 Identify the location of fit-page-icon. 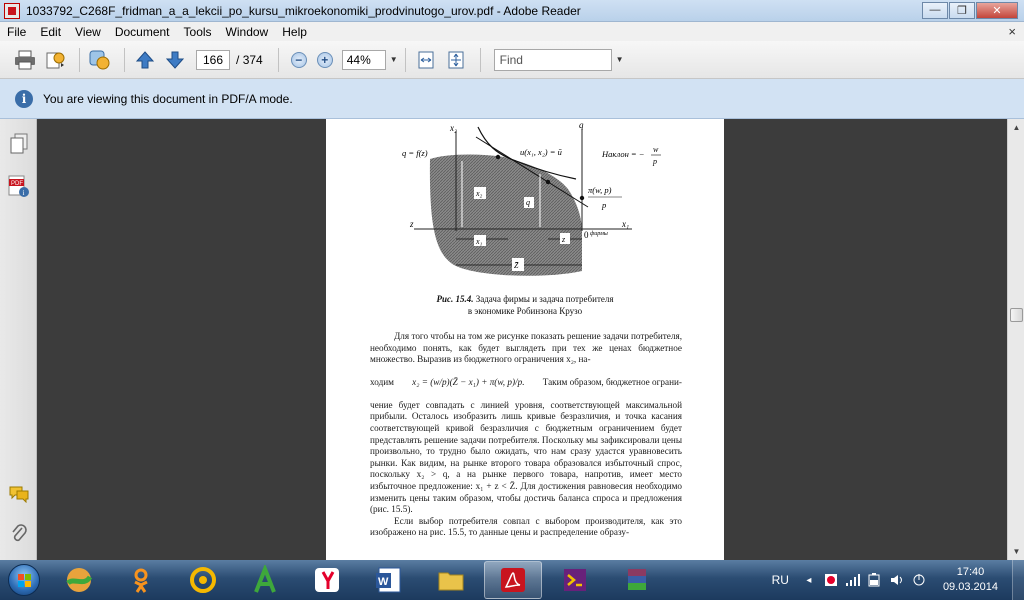
(456, 60).